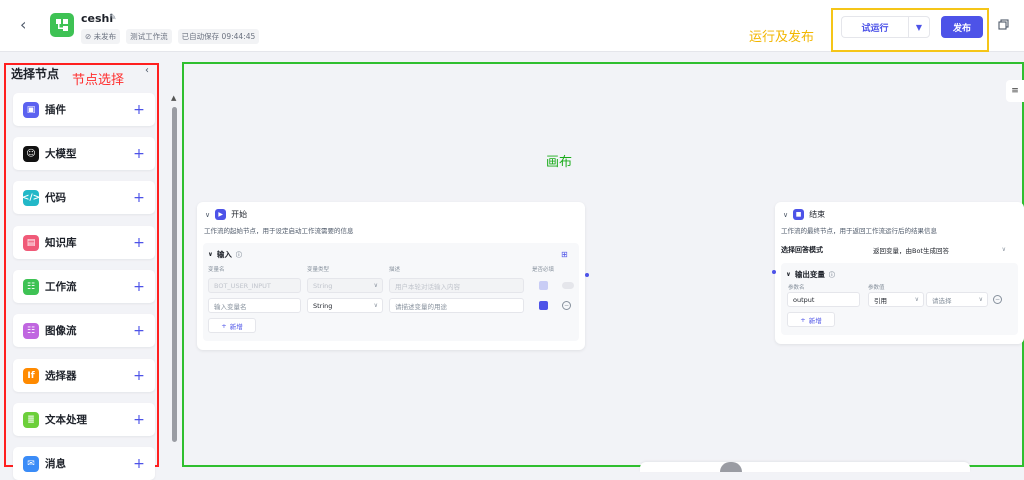  Describe the element at coordinates (61, 287) in the screenshot. I see `sidebar-item-label: 工作流` at that location.